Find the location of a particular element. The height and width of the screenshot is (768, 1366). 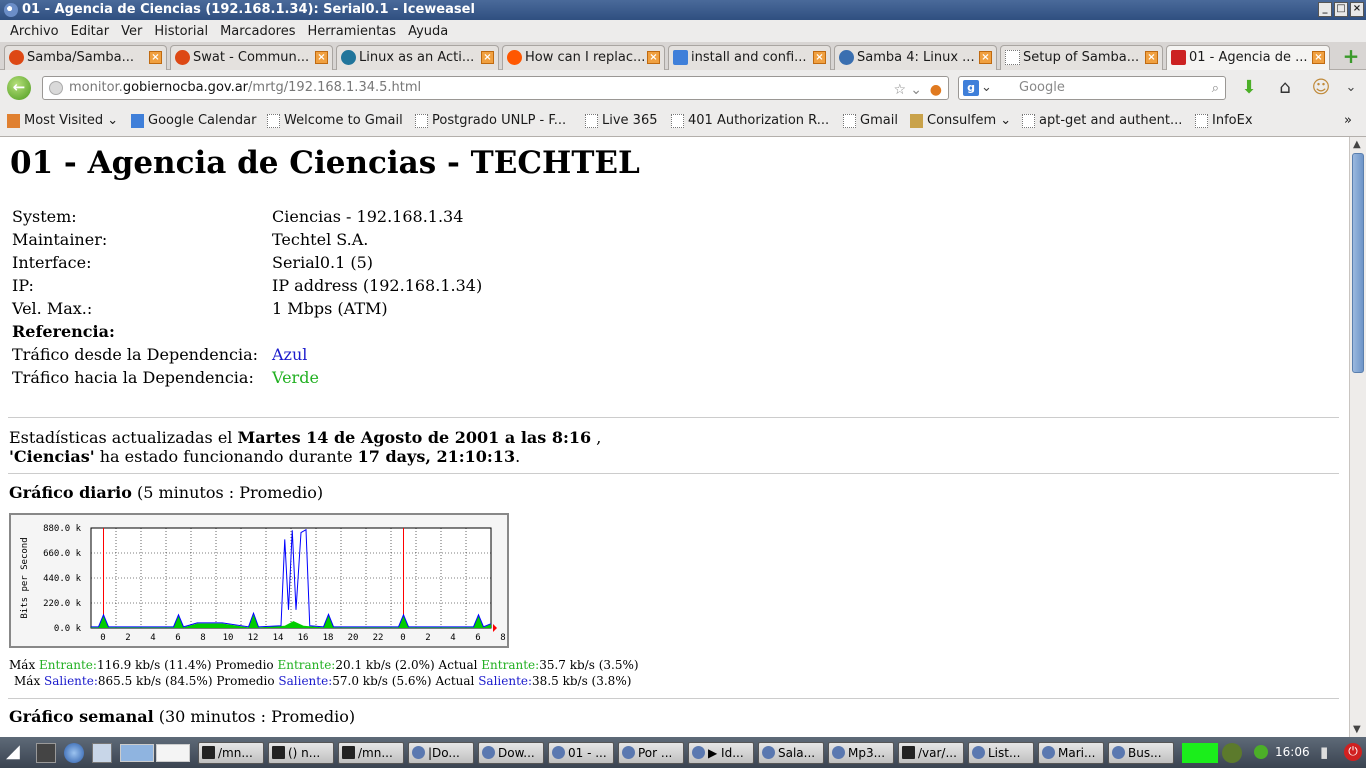

maximize-button: □ is located at coordinates (1341, 9).